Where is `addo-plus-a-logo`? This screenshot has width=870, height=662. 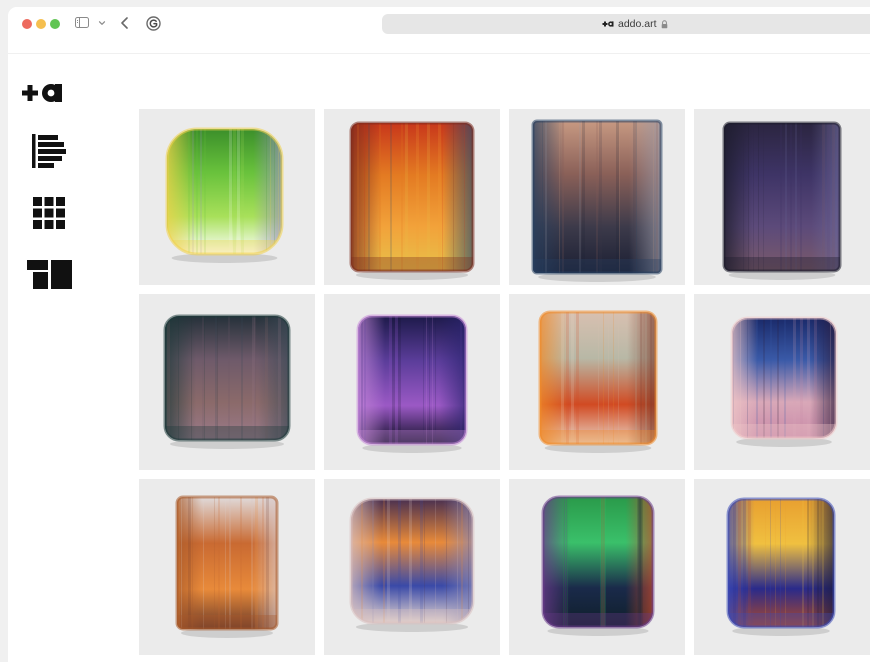 addo-plus-a-logo is located at coordinates (44, 93).